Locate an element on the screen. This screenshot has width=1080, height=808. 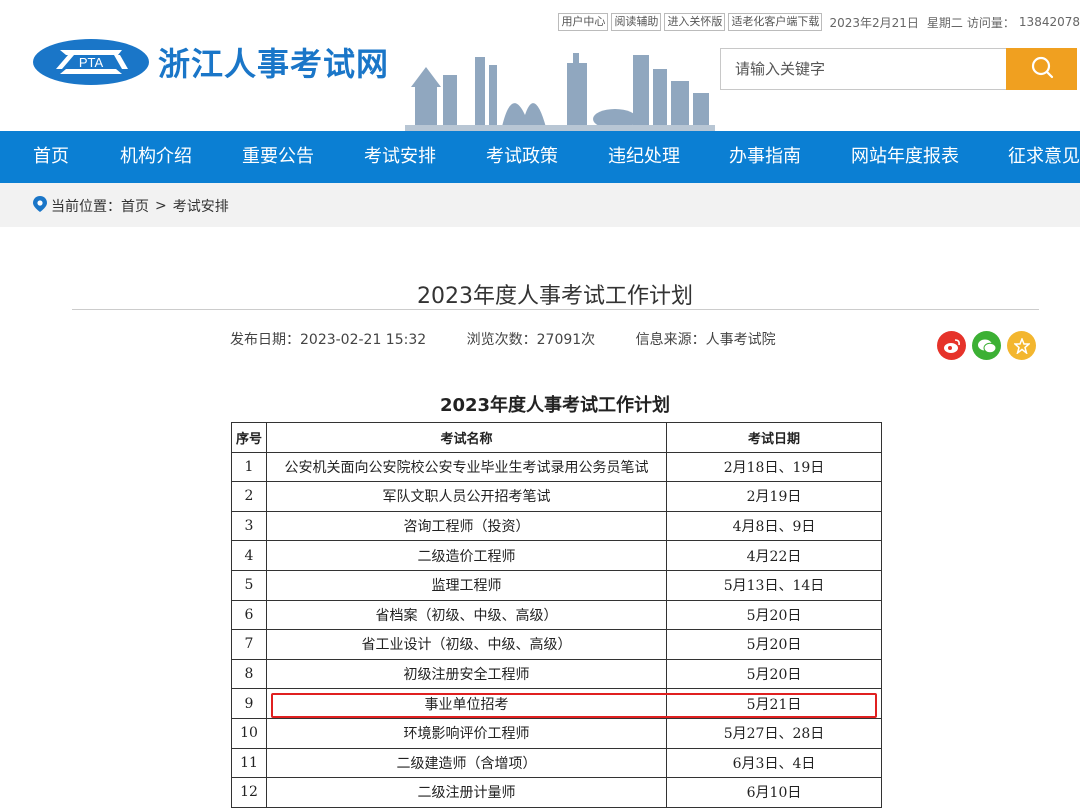
table-row: 10 环境影响评价工程师 5月27日、28日 is located at coordinates (556, 733).